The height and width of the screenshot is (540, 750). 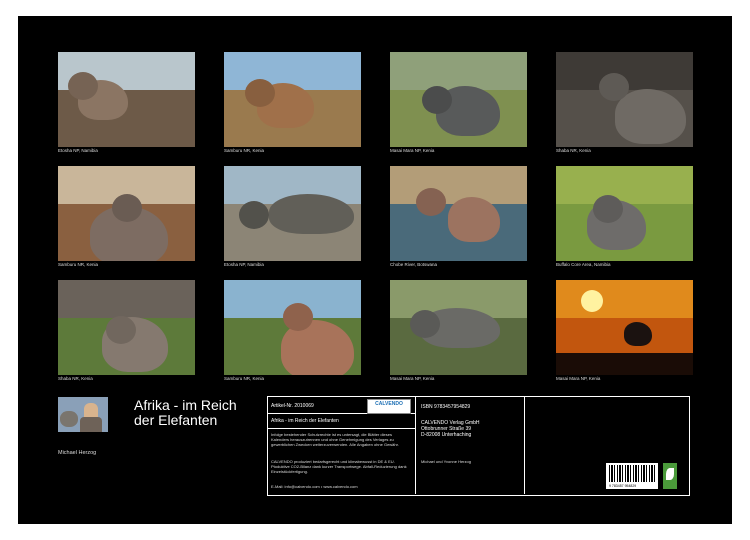 I want to click on barcode-bars, so click(x=632, y=473).